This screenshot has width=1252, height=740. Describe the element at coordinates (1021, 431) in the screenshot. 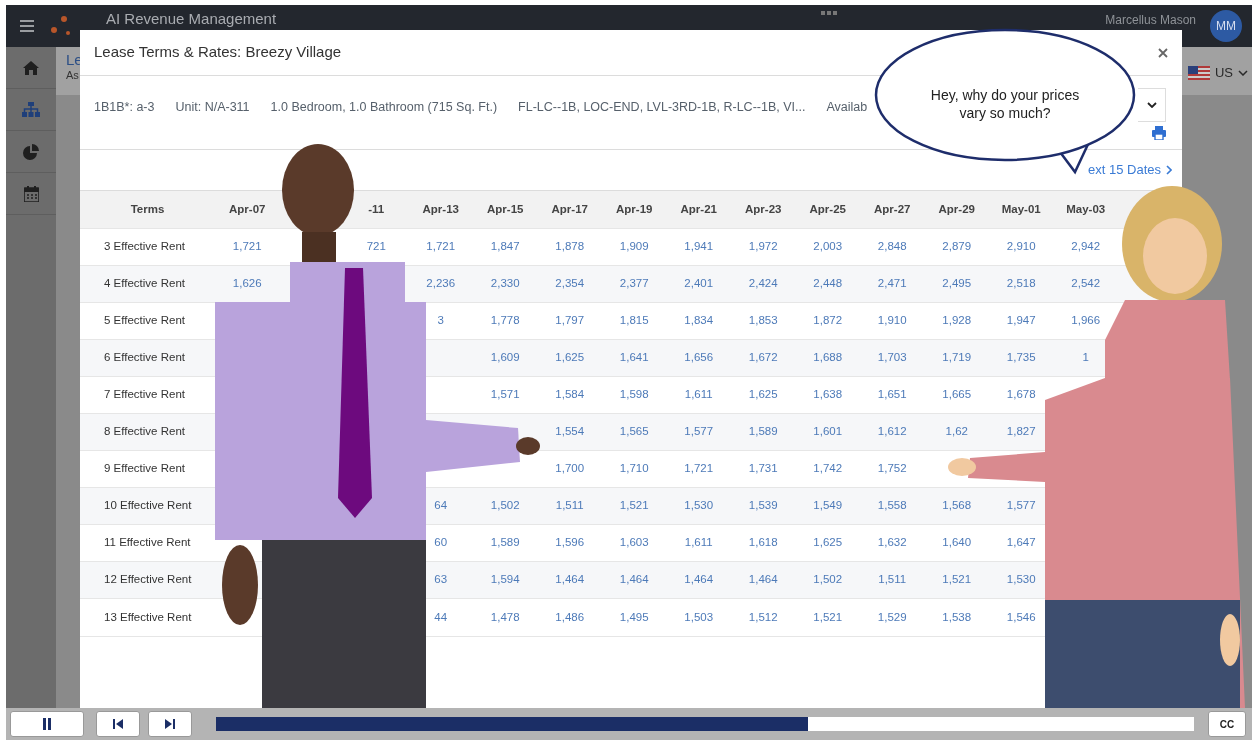

I see `rate-value: 1,827` at that location.